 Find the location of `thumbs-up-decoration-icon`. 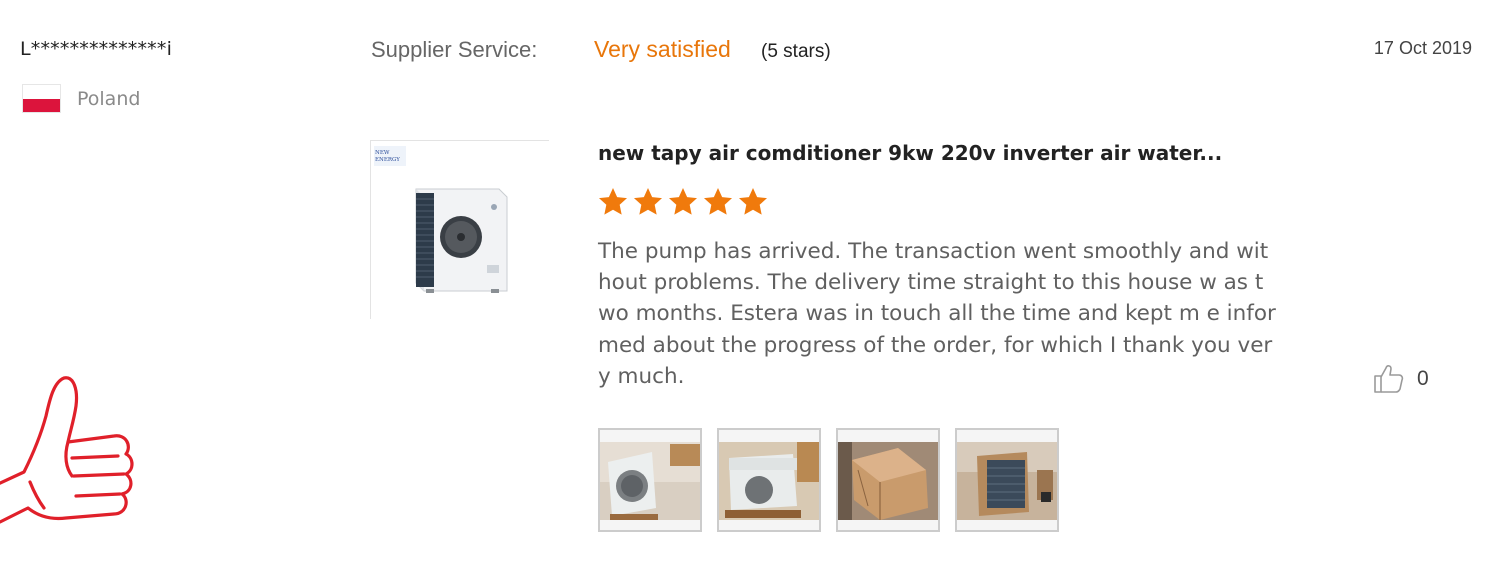

thumbs-up-decoration-icon is located at coordinates (67, 450).